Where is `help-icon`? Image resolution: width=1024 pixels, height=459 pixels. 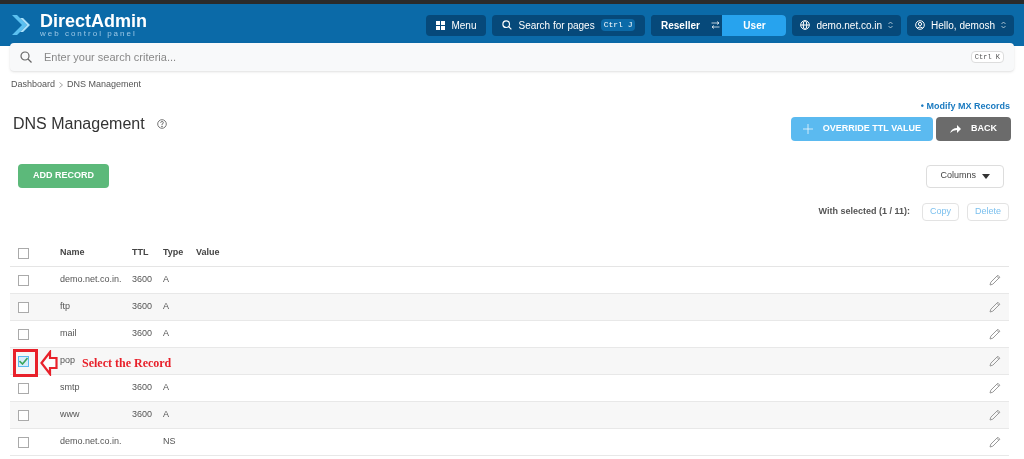
help-icon is located at coordinates (161, 123).